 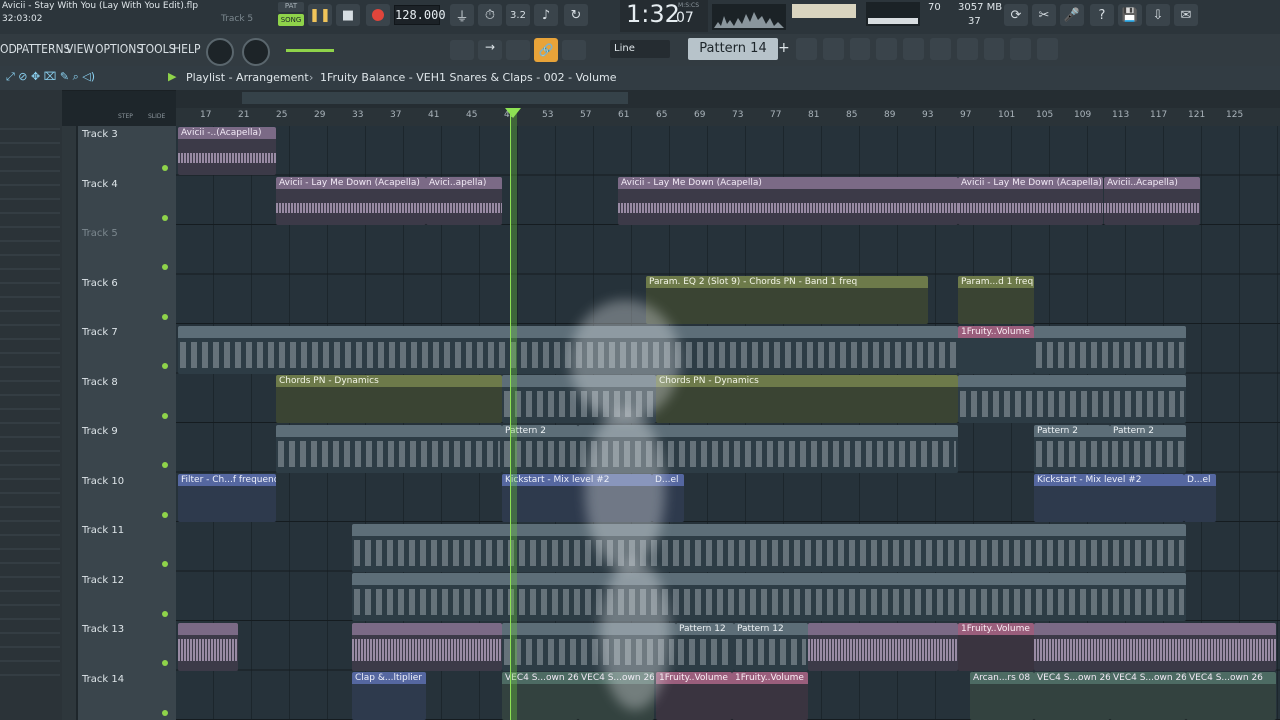 I want to click on snap-select: Line, so click(x=640, y=49).